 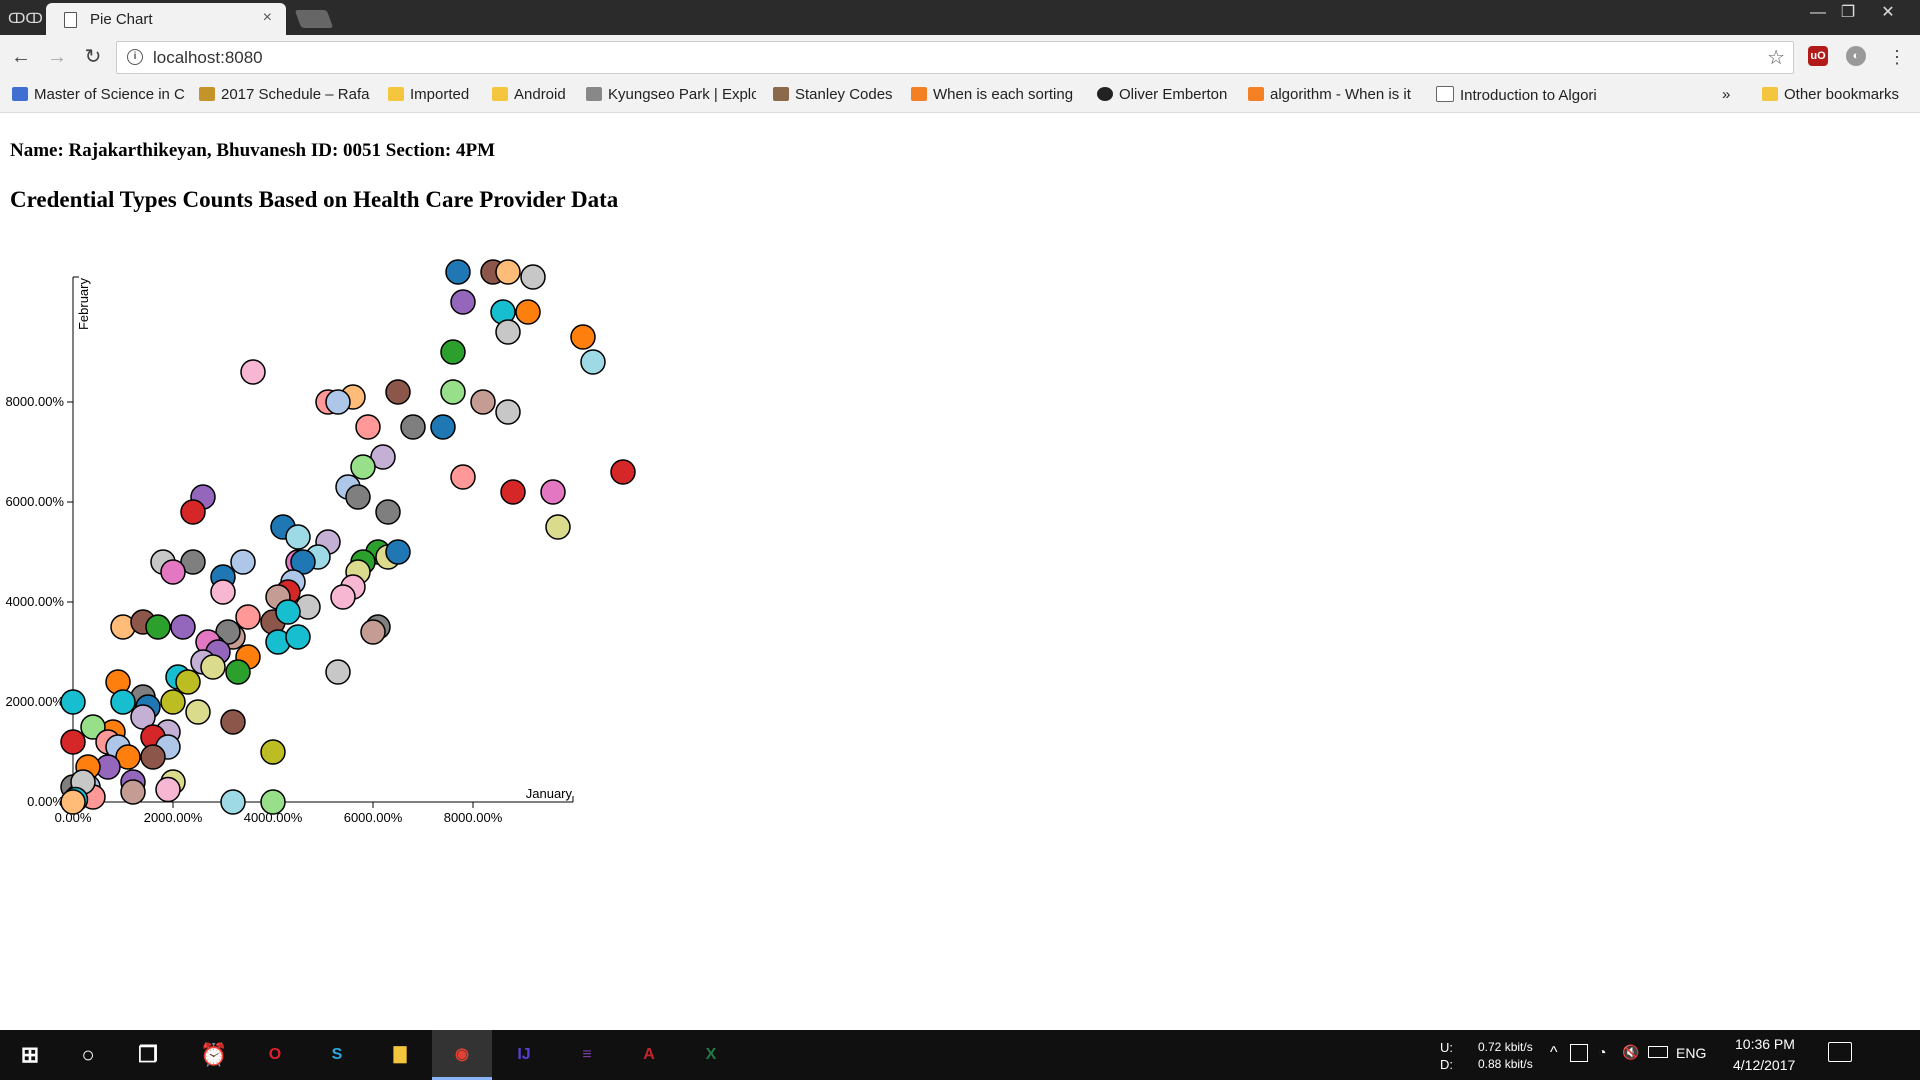 I want to click on y-tick-label: 8000.00%, so click(x=34, y=401).